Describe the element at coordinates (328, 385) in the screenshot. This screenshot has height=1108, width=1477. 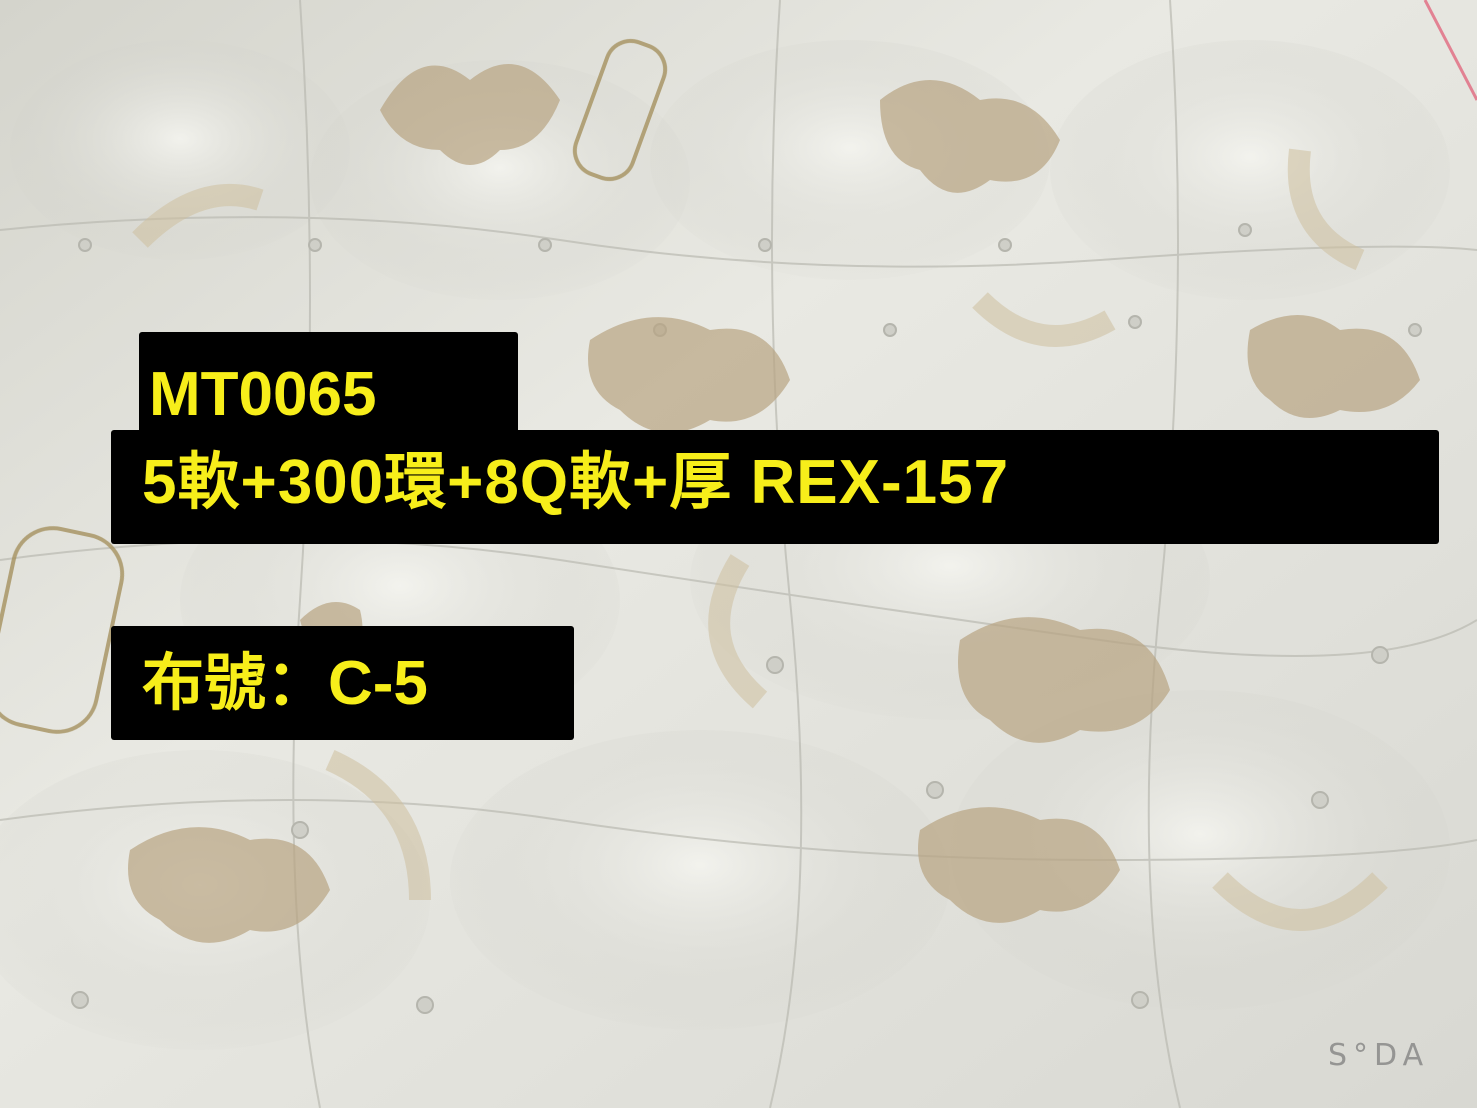
I see `model-number-label: MT0065` at that location.